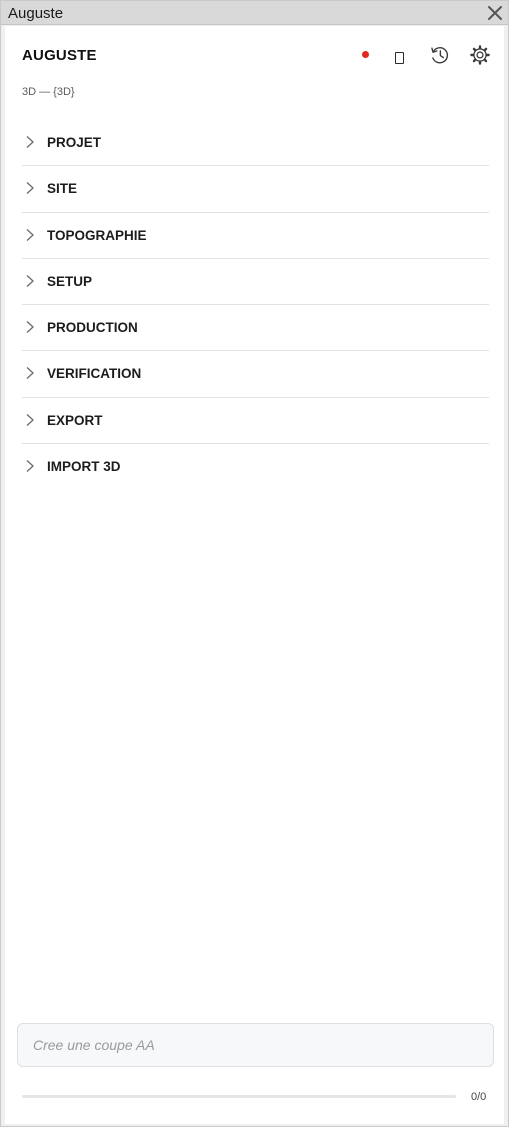 The width and height of the screenshot is (509, 1127). Describe the element at coordinates (239, 1096) in the screenshot. I see `progress-bar` at that location.